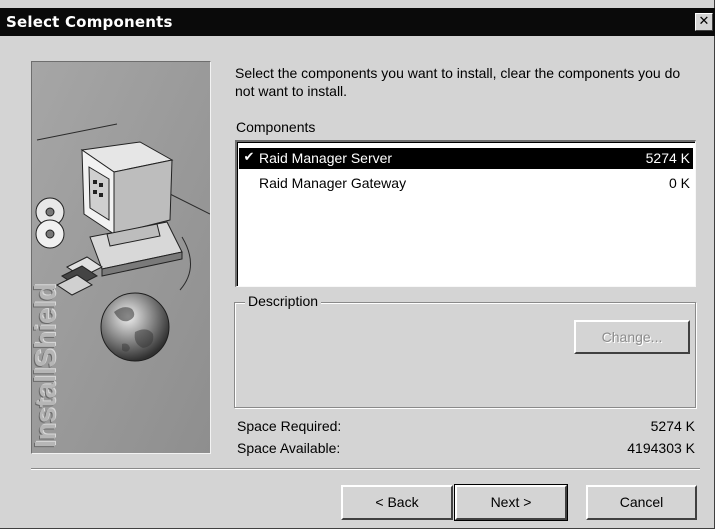 The image size is (715, 529). What do you see at coordinates (131, 209) in the screenshot?
I see `computer-icon` at bounding box center [131, 209].